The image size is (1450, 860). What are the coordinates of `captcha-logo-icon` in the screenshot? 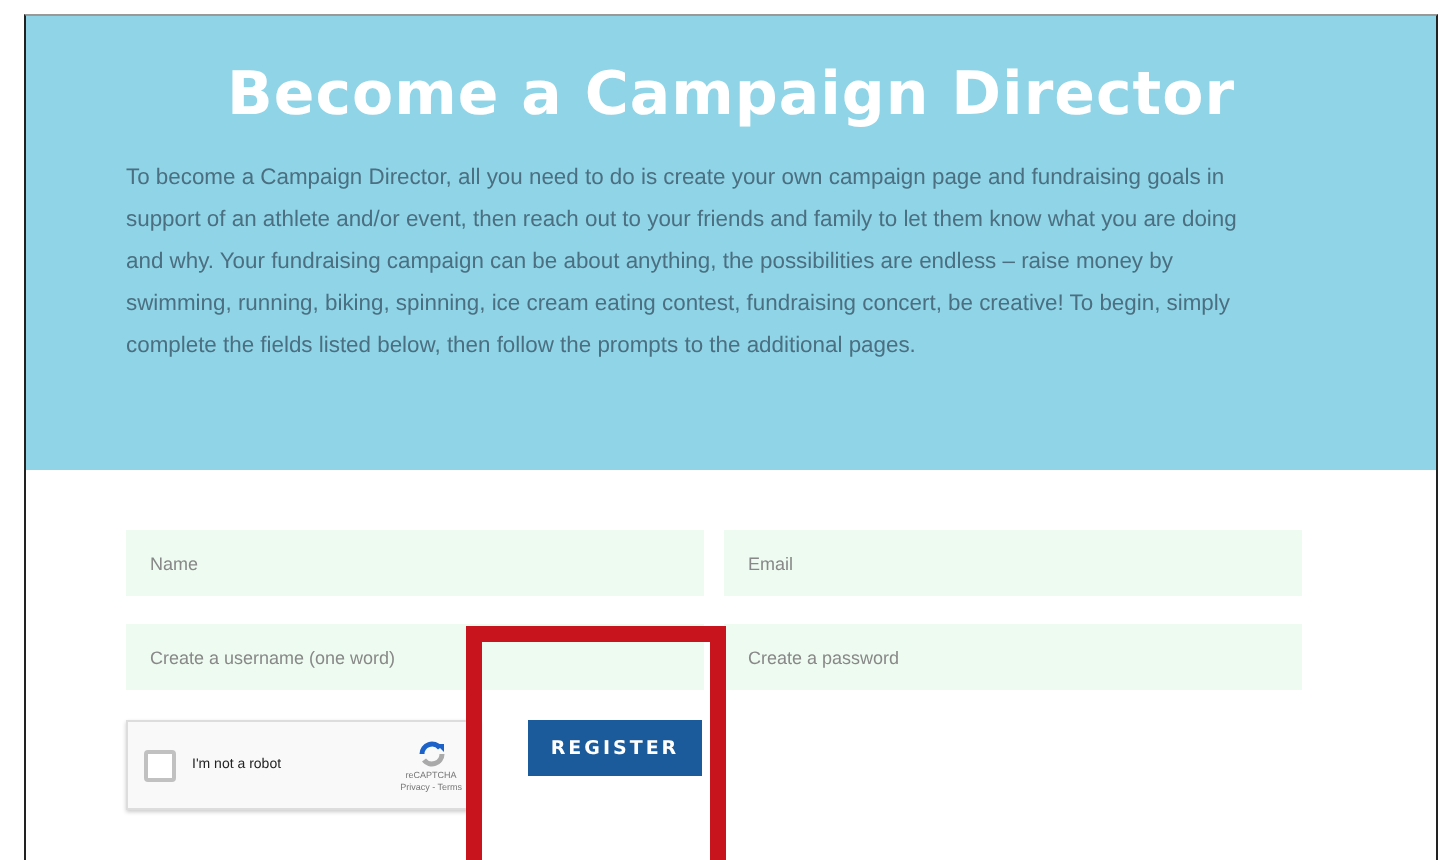 It's located at (431, 753).